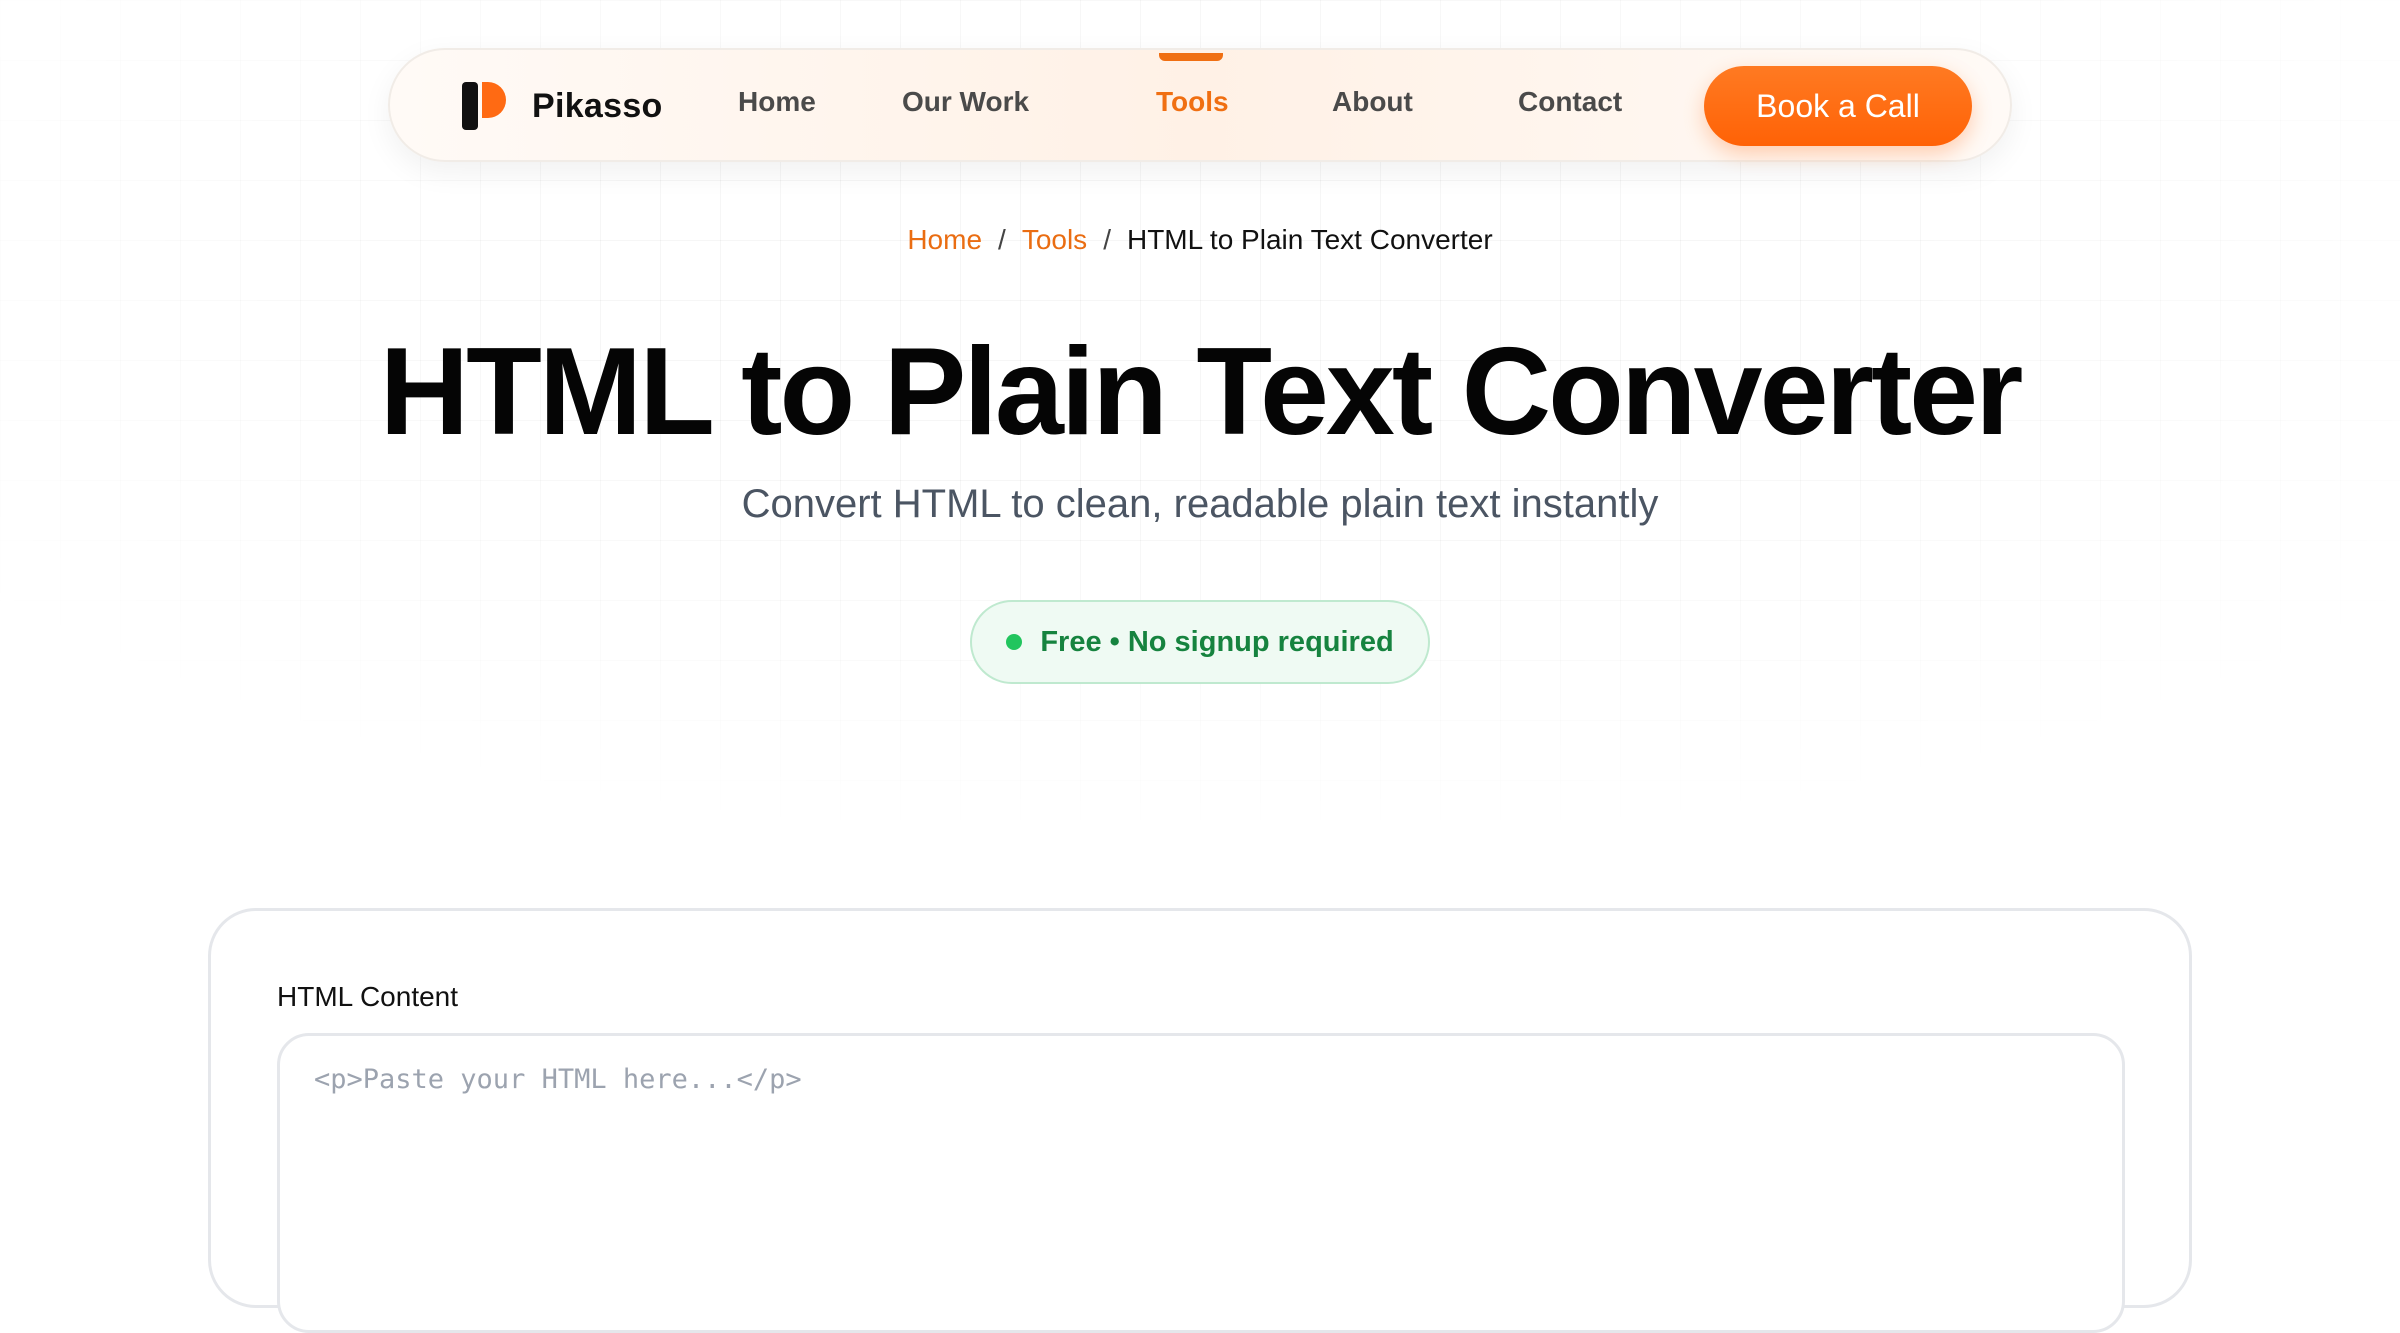 The image size is (2400, 1333). What do you see at coordinates (1217, 641) in the screenshot?
I see `badge-text: Free • No signup required` at bounding box center [1217, 641].